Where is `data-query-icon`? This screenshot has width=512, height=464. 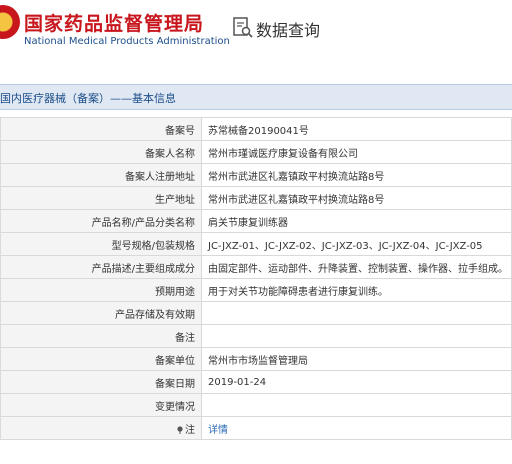
data-query-icon is located at coordinates (243, 28).